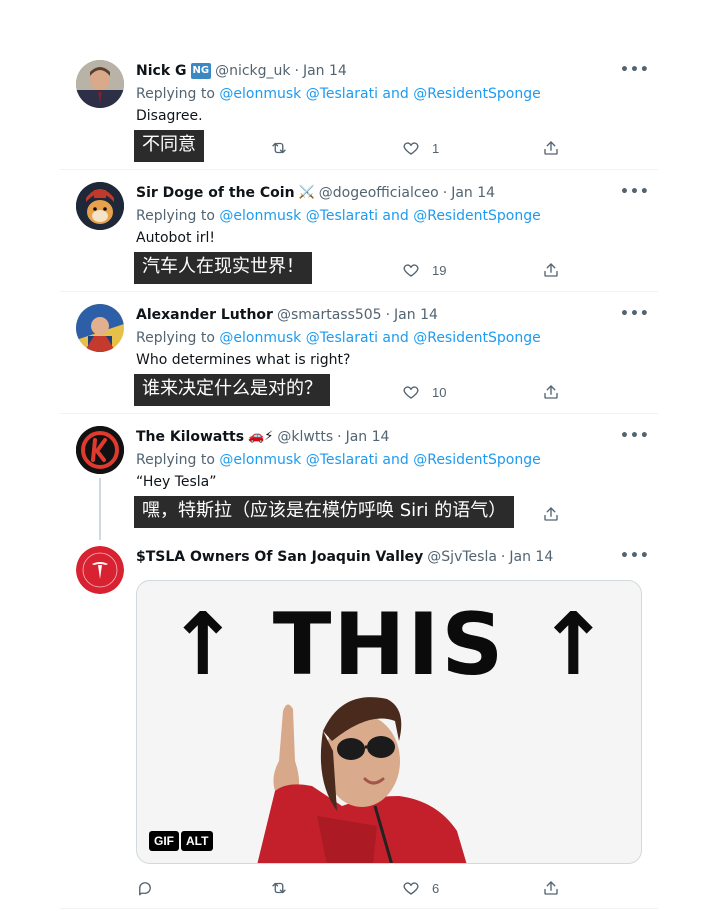  I want to click on subtitle-overlay: 汽车人在现实世界！, so click(223, 268).